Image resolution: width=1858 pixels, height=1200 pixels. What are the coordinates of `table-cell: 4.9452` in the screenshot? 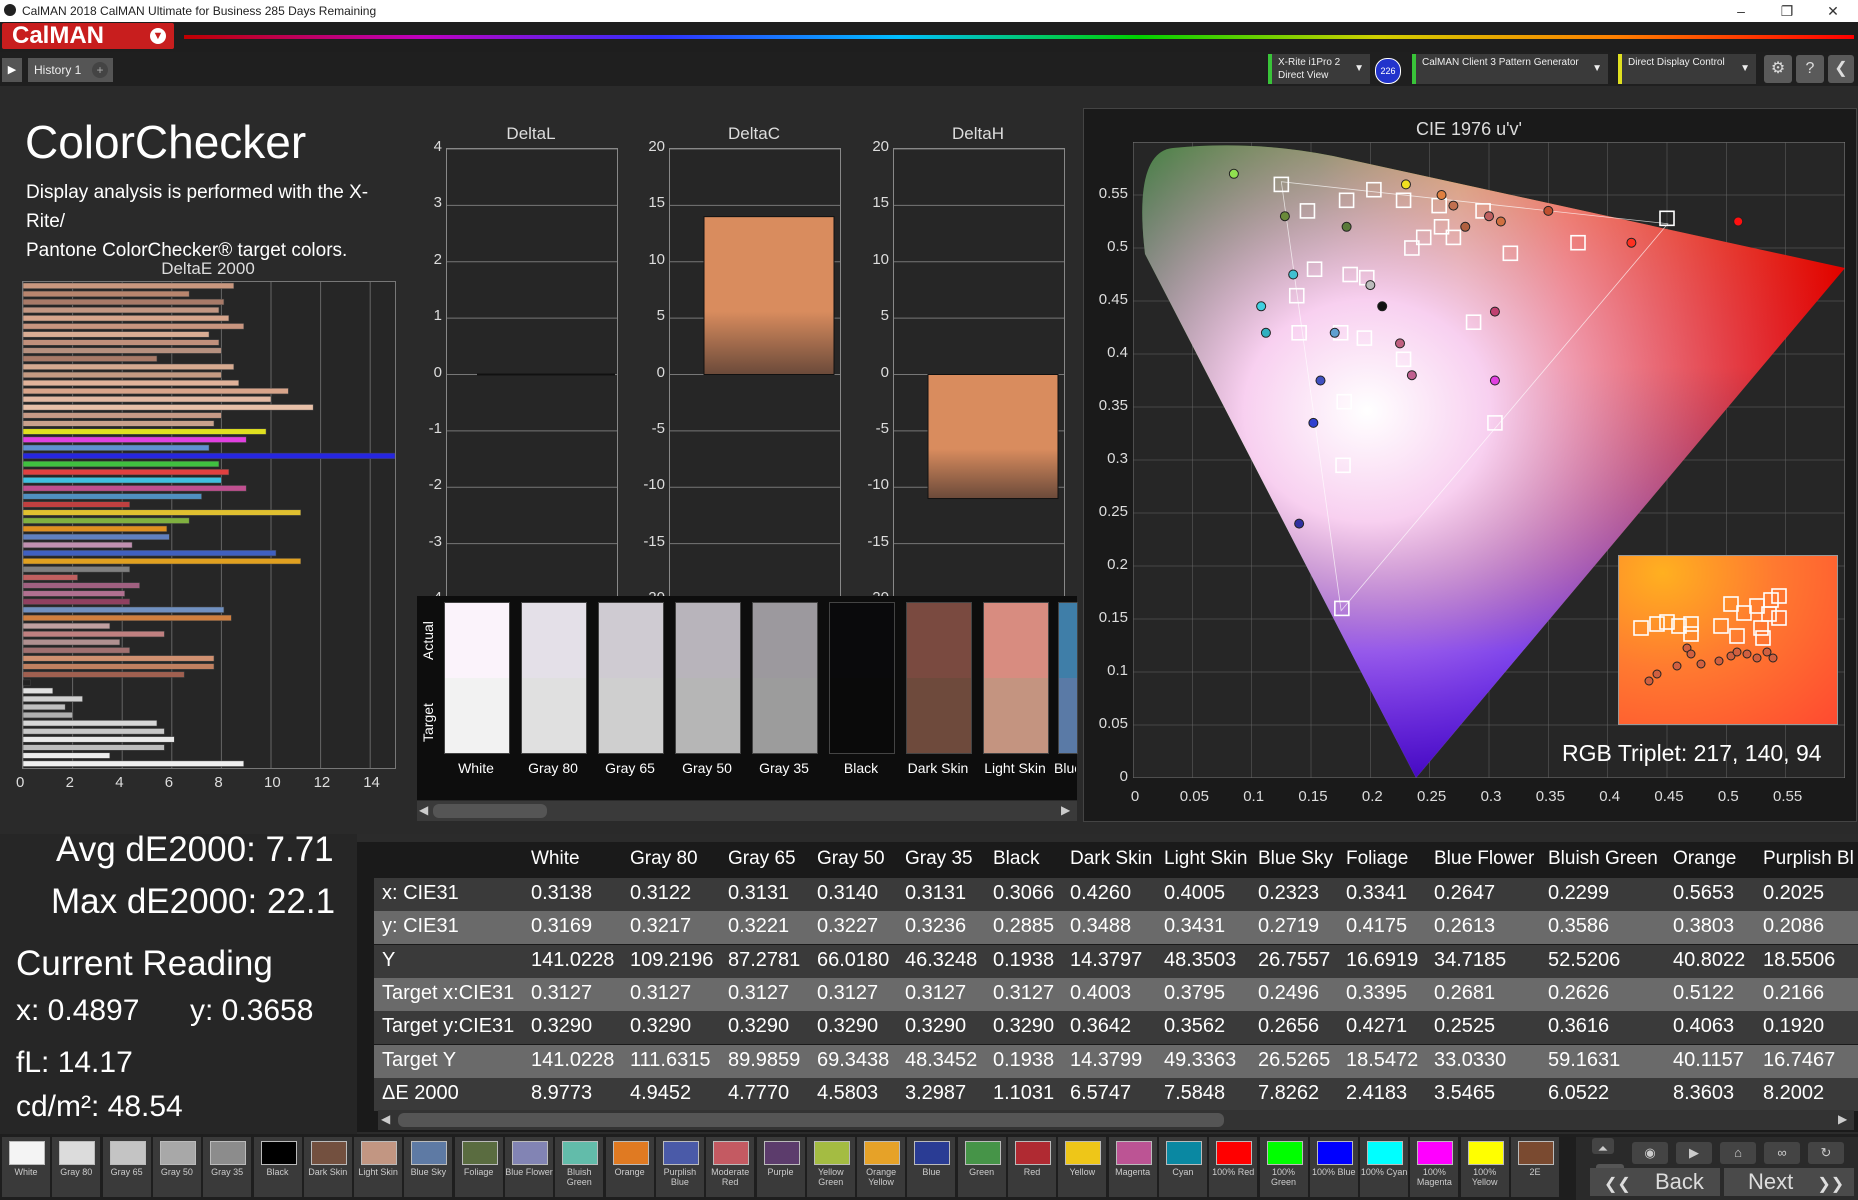 It's located at (661, 1092).